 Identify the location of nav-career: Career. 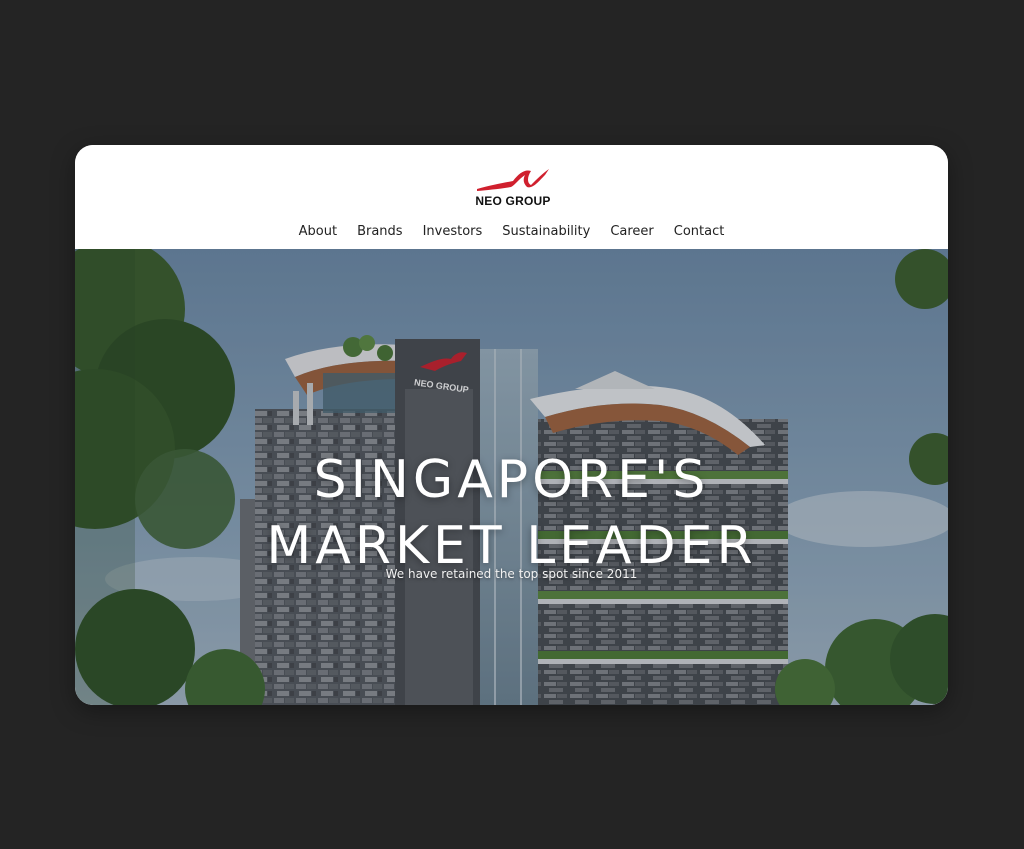
(631, 232).